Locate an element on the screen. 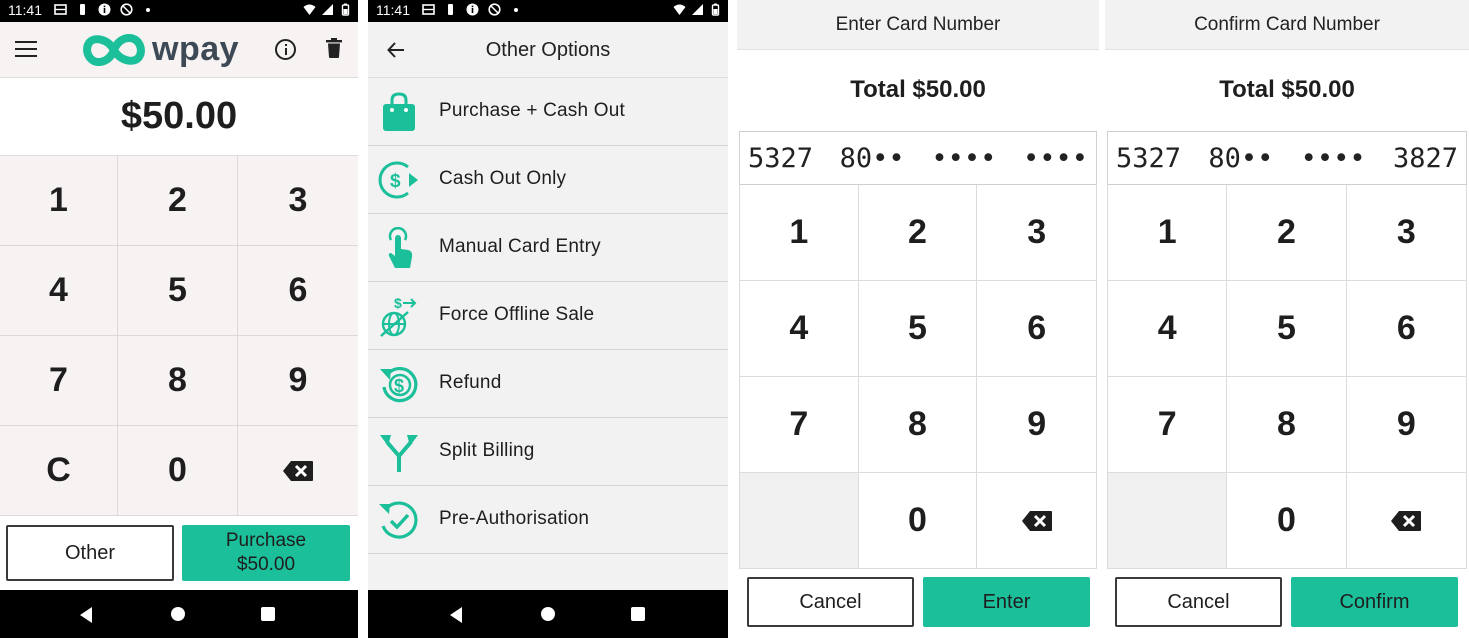  info-icon is located at coordinates (285, 49).